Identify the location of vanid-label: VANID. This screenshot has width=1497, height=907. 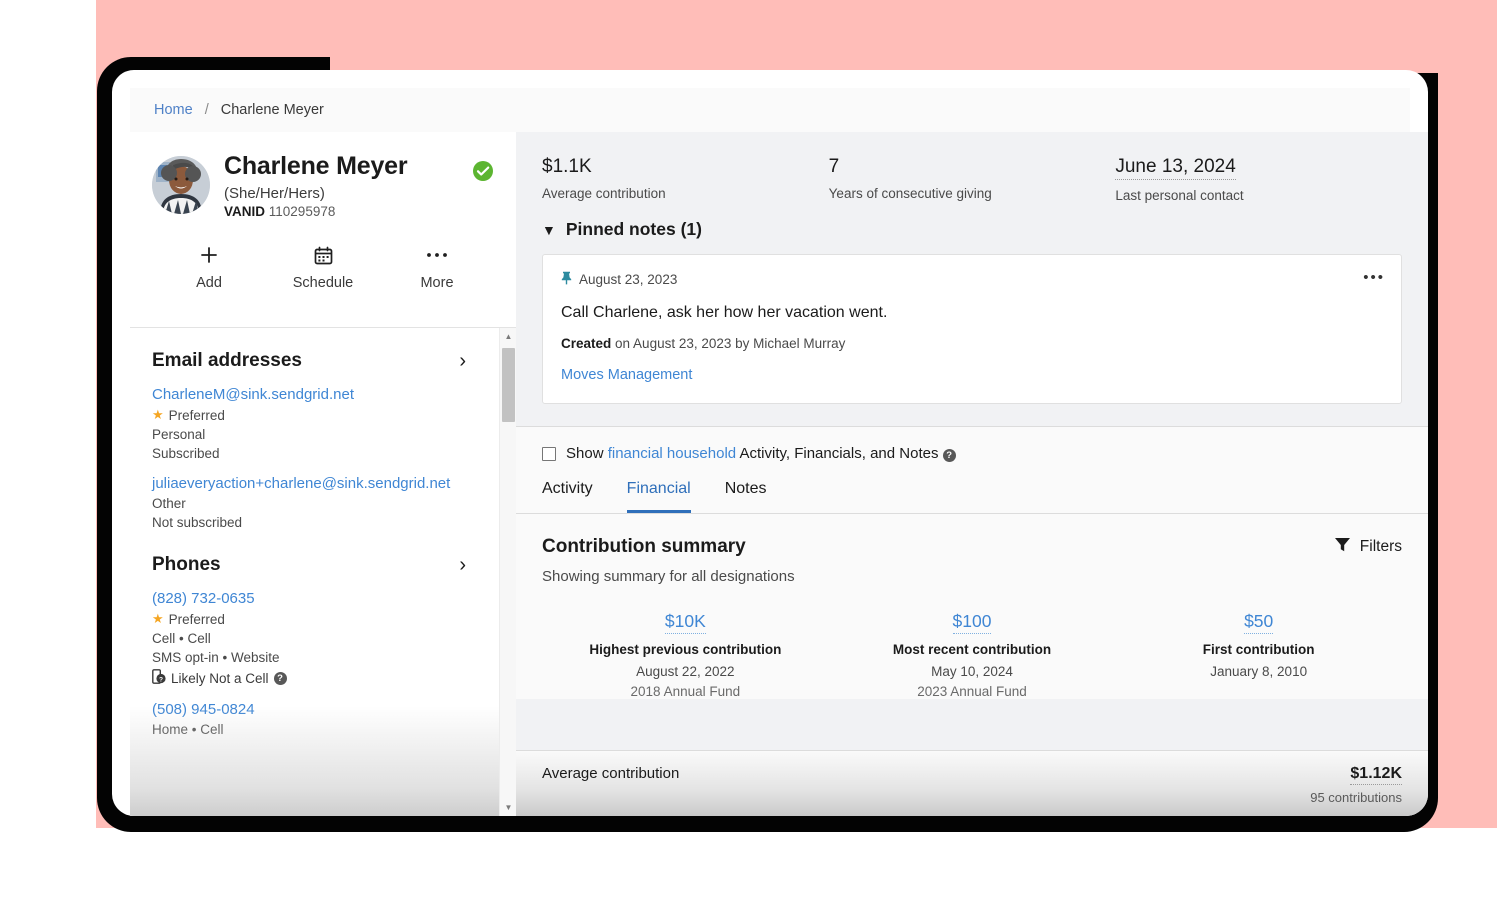
(245, 211).